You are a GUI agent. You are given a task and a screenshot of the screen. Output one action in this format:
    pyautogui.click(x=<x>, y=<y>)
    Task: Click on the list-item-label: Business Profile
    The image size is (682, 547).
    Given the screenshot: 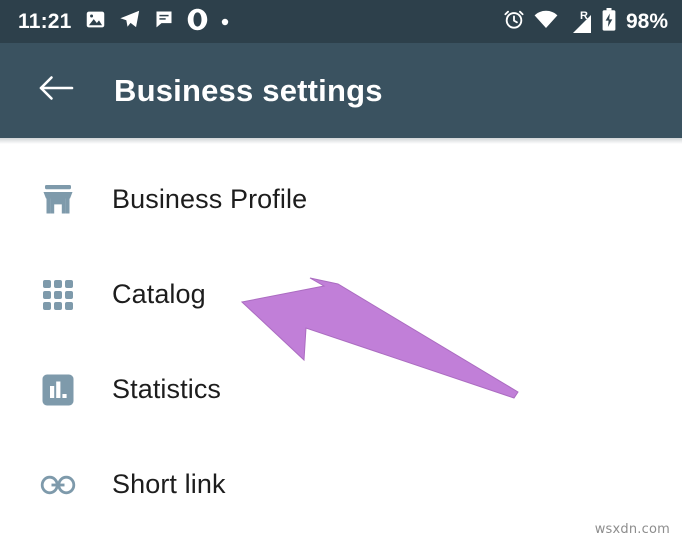 What is the action you would take?
    pyautogui.click(x=210, y=199)
    